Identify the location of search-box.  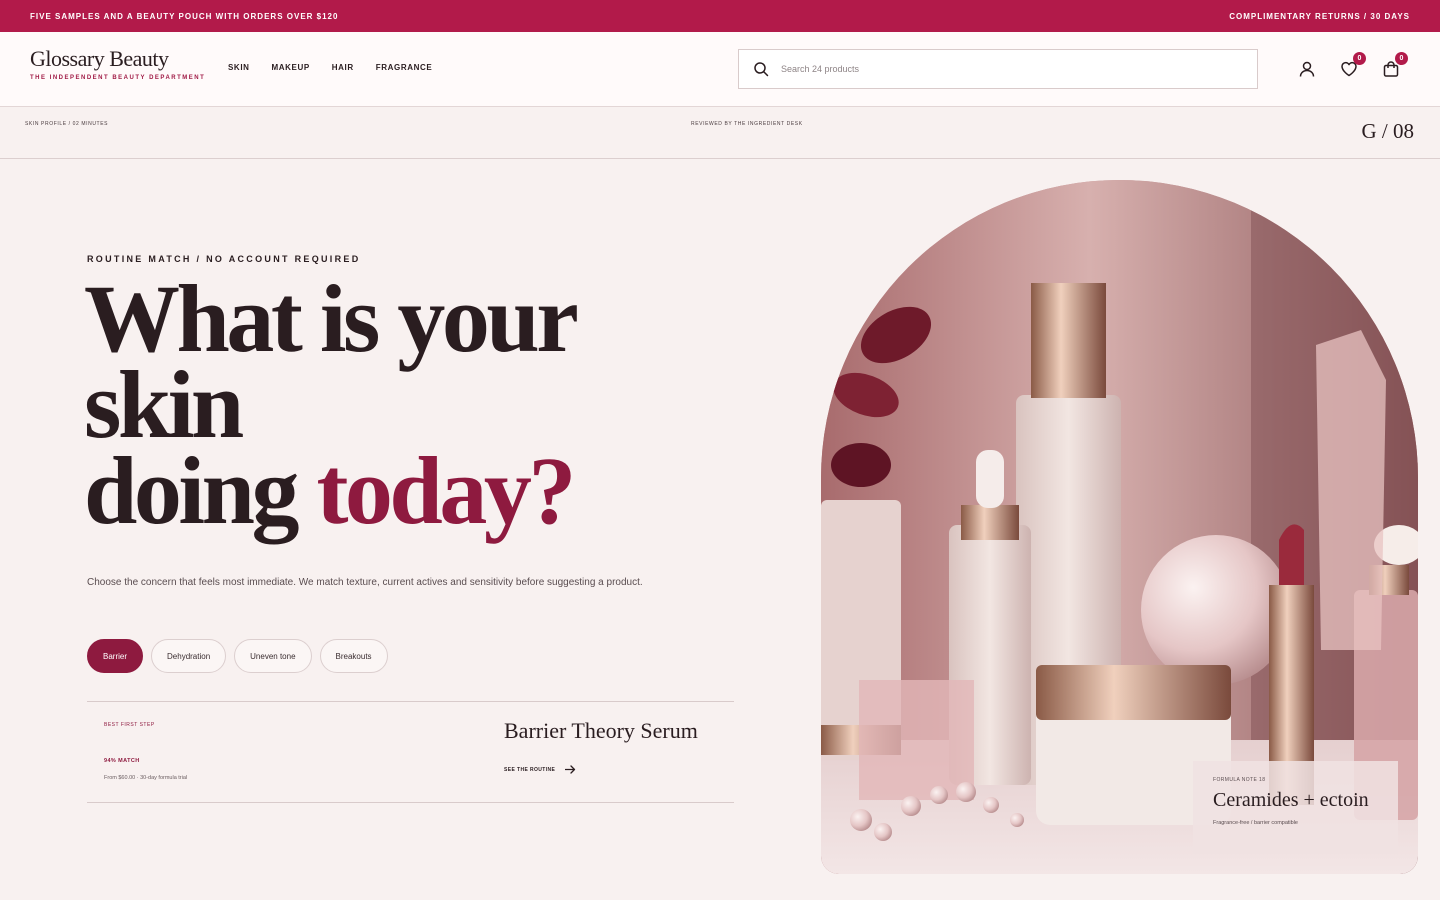
(998, 69).